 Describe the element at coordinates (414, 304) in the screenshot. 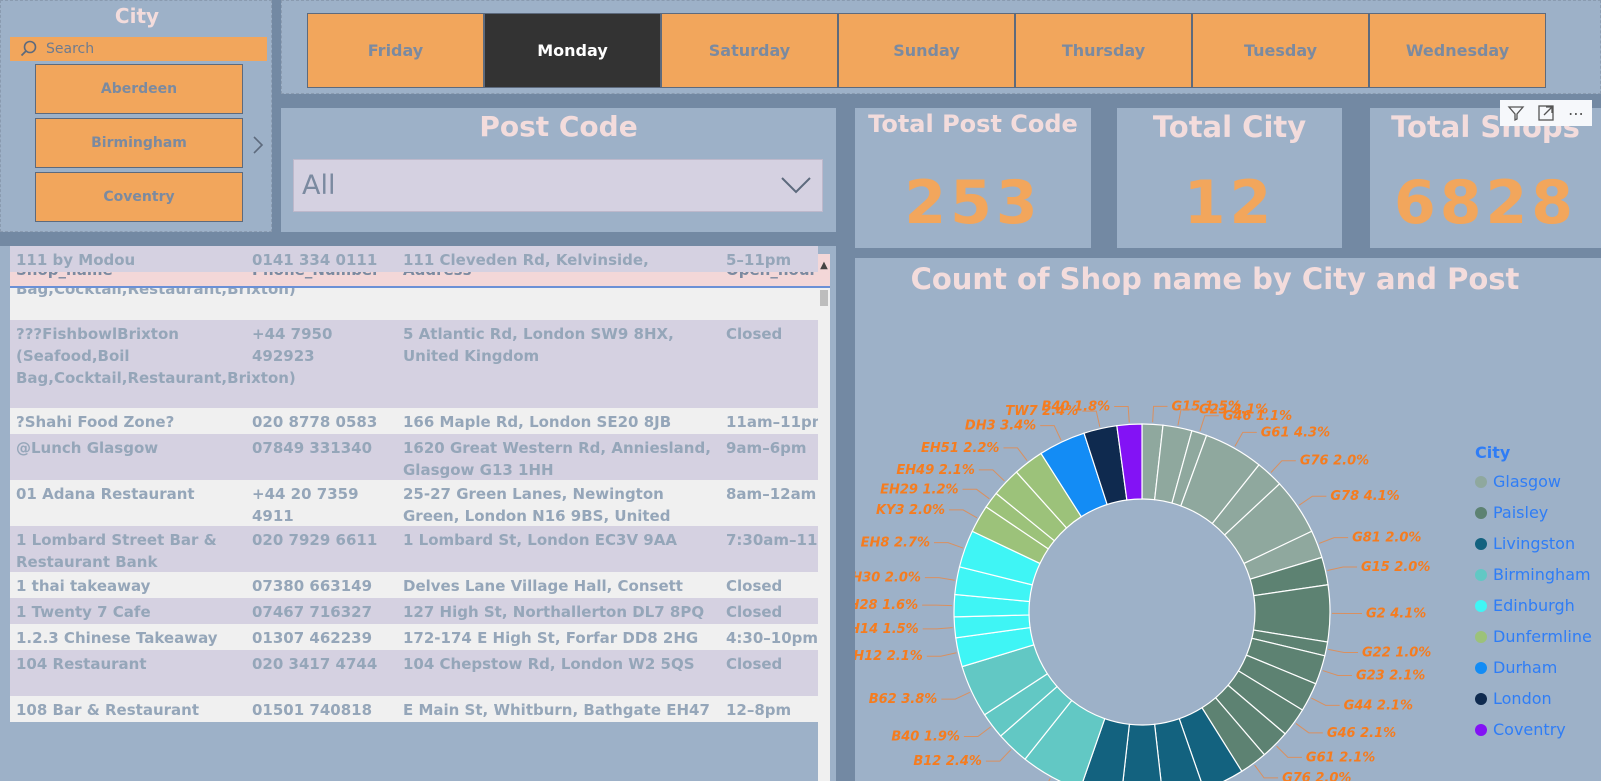

I see `table-row-partial: Bag,Cocktail,Restaurant,Brixton)` at that location.